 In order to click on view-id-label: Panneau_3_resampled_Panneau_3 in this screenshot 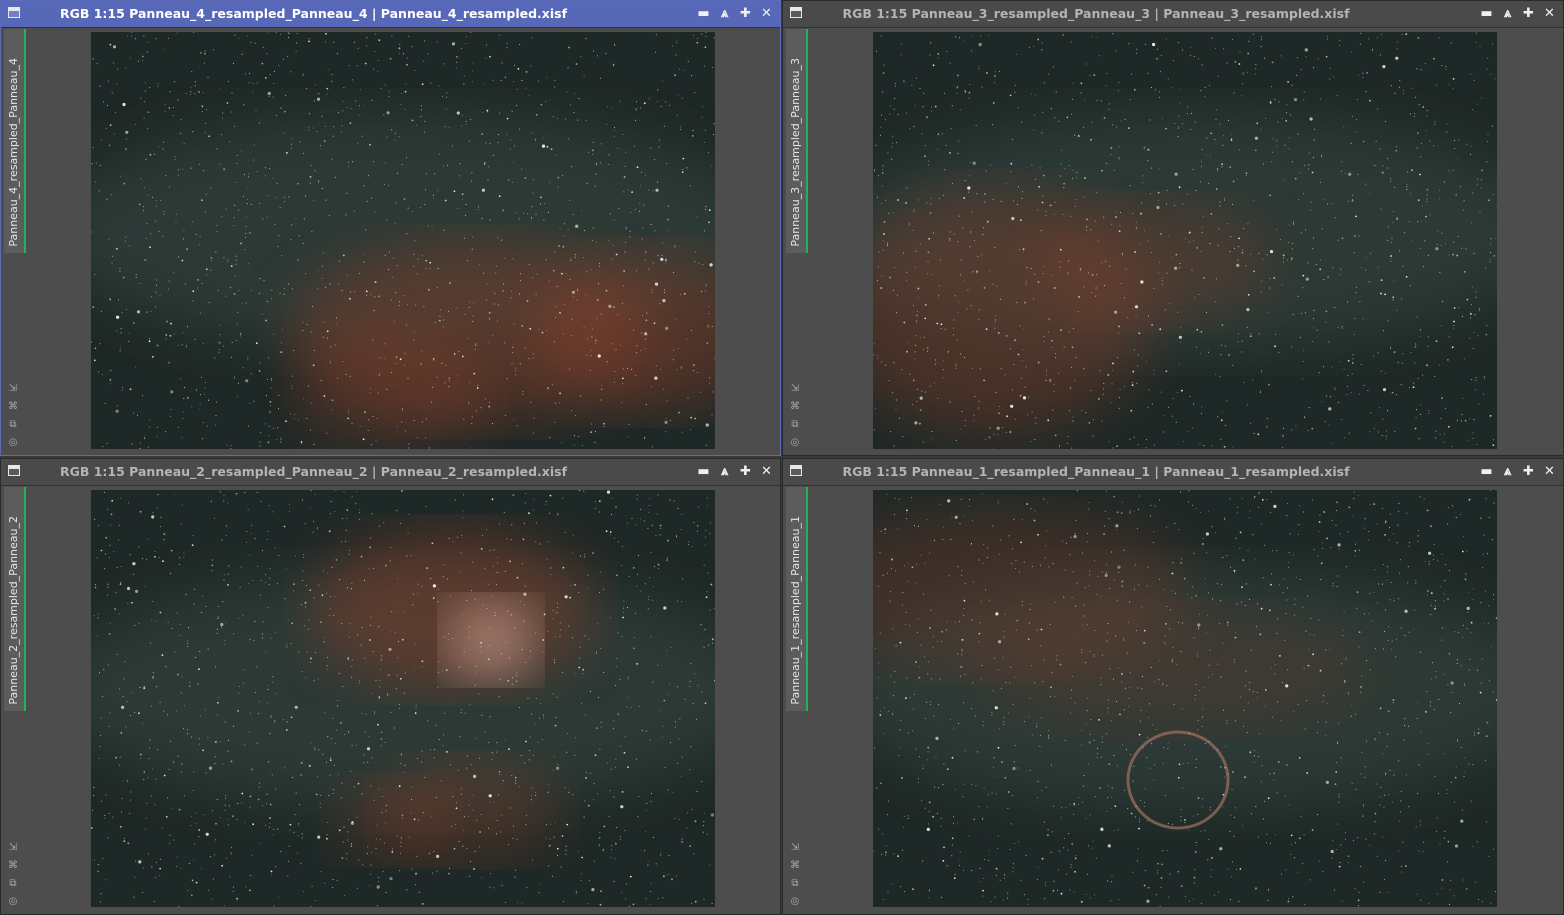, I will do `click(795, 152)`.